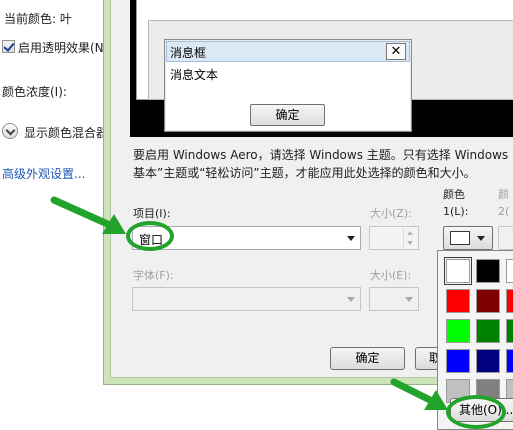  What do you see at coordinates (394, 238) in the screenshot?
I see `size-z-spinner` at bounding box center [394, 238].